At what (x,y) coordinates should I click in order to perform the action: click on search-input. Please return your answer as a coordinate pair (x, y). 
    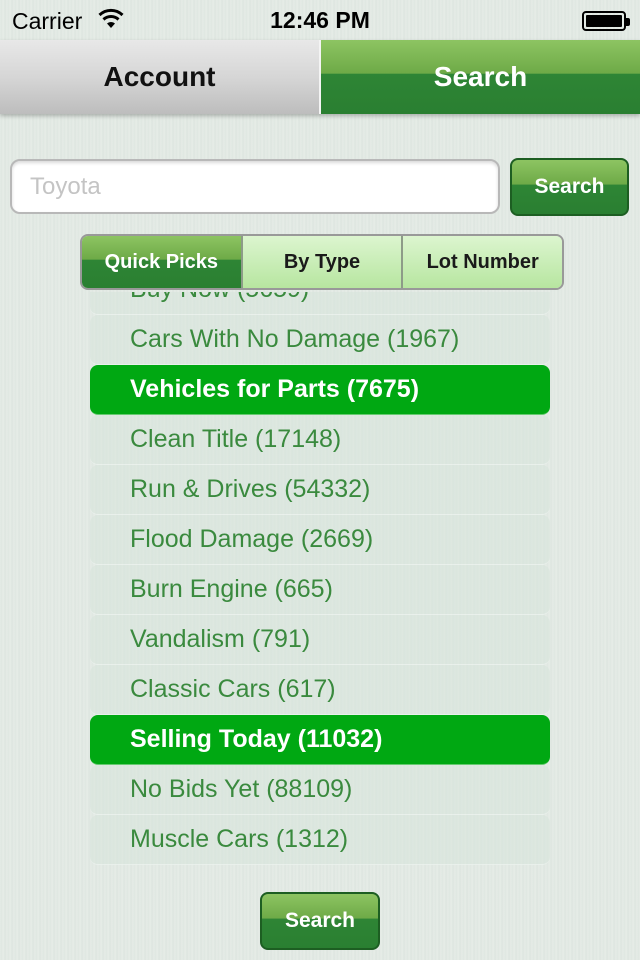
    Looking at the image, I should click on (255, 186).